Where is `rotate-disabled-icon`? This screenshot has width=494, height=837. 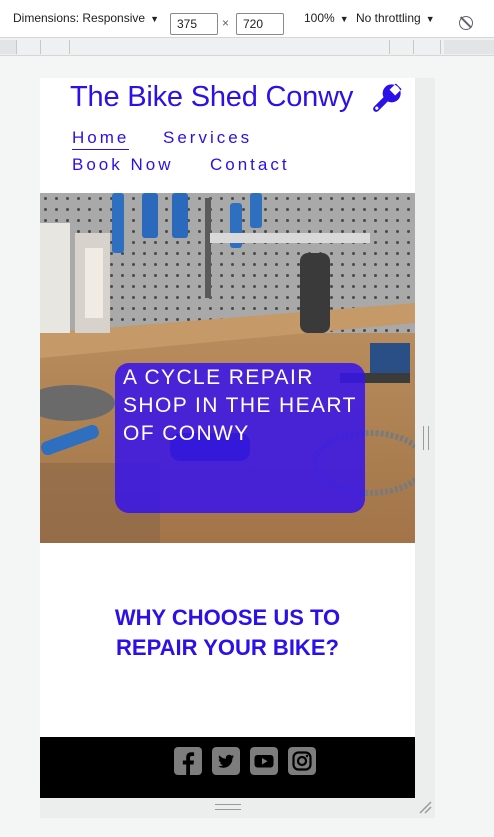
rotate-disabled-icon is located at coordinates (466, 23).